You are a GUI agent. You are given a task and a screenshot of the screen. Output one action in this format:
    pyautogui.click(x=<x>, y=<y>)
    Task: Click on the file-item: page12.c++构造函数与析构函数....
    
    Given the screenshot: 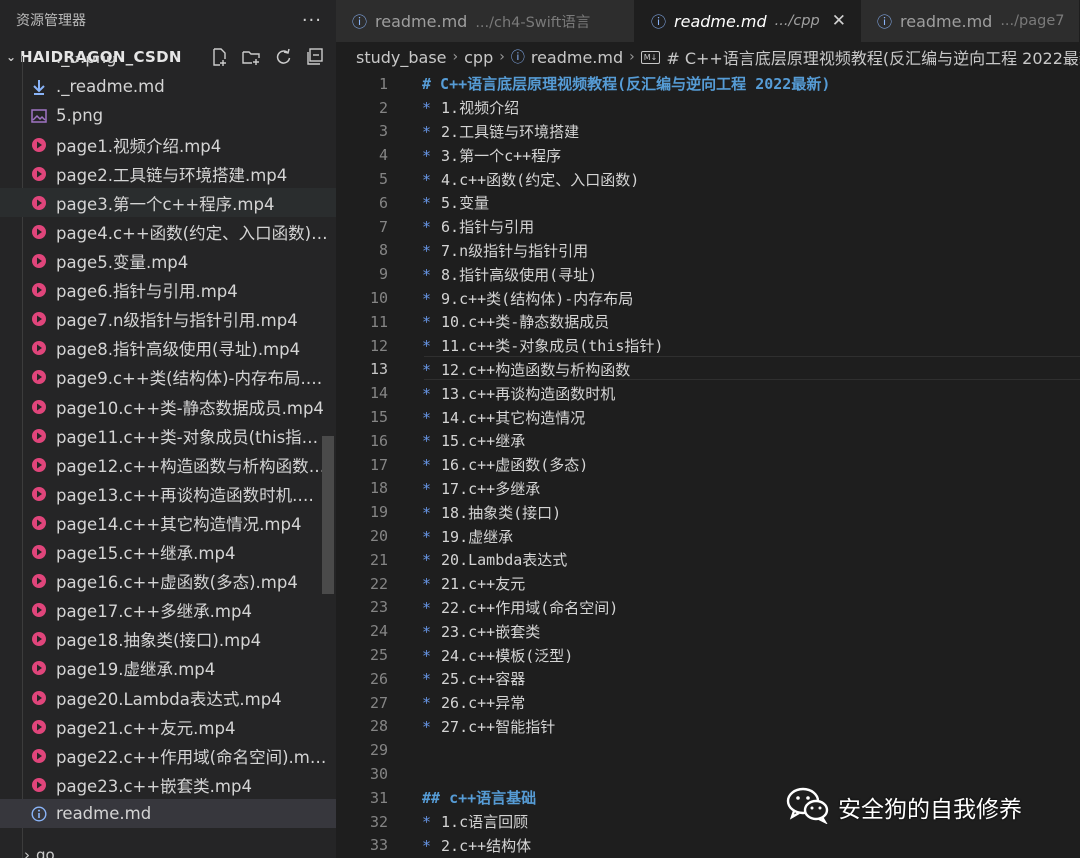 What is the action you would take?
    pyautogui.click(x=168, y=464)
    